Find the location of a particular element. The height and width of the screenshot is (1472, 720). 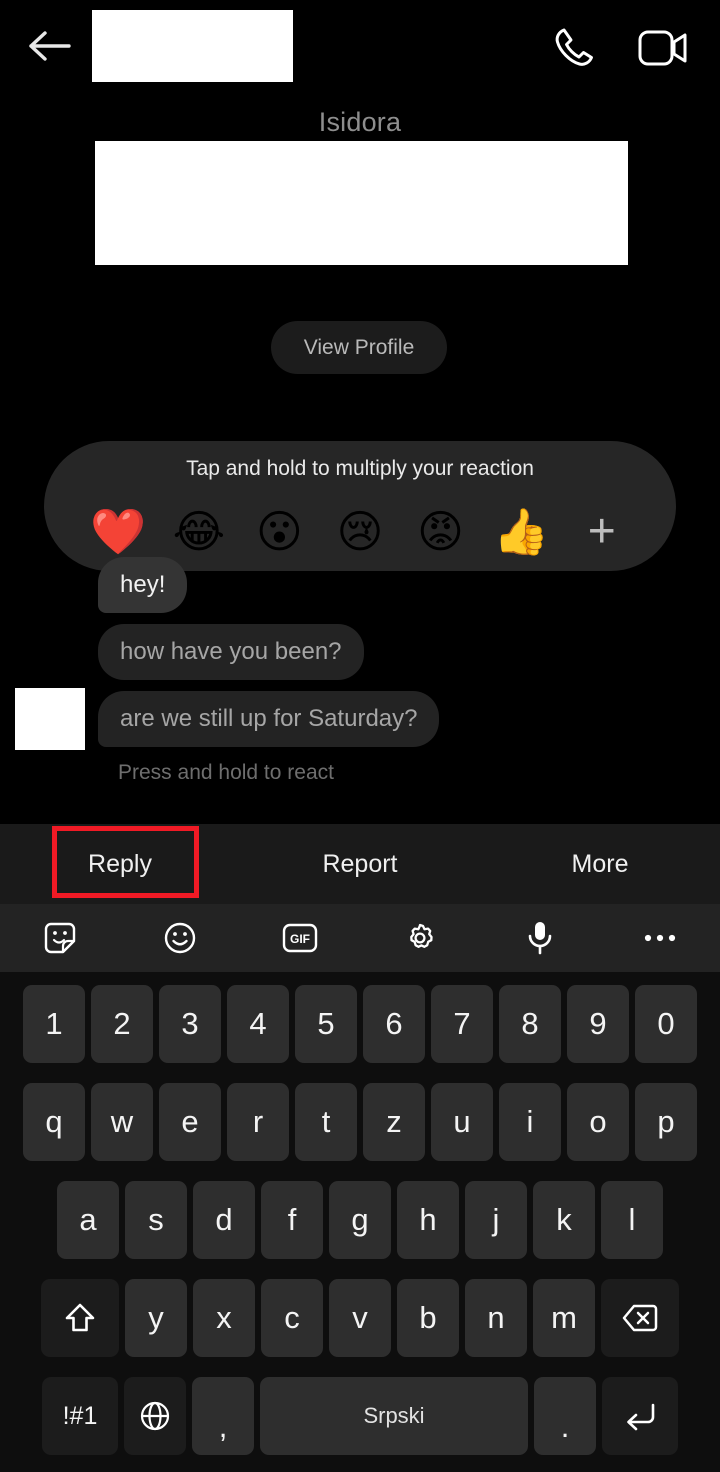

emoji-icon is located at coordinates (180, 938).